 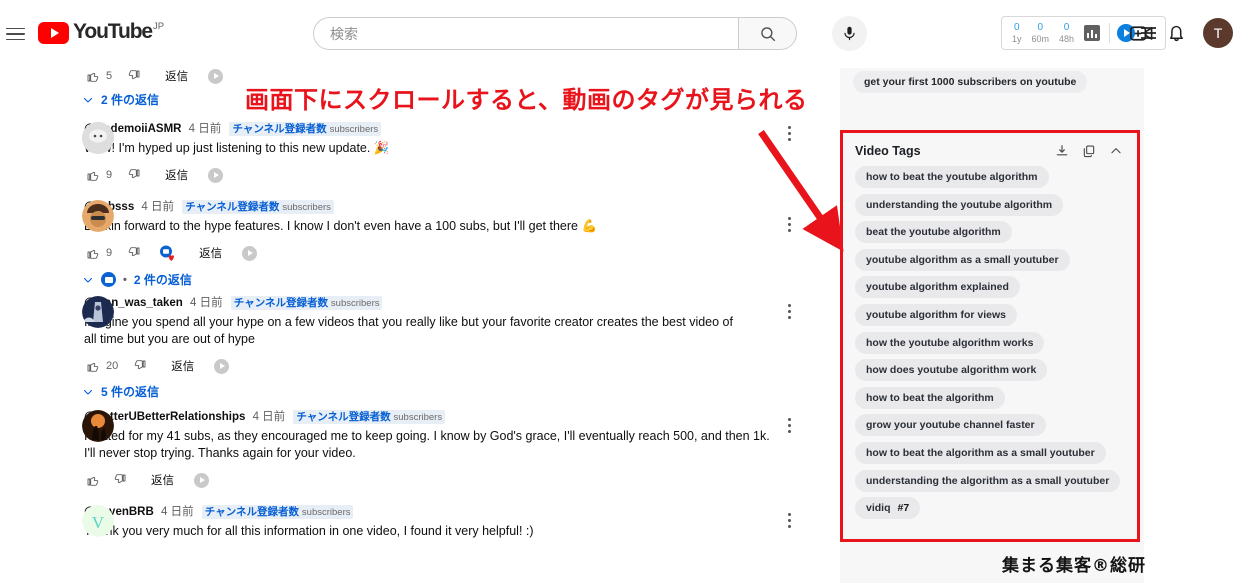 What do you see at coordinates (95, 480) in the screenshot?
I see `like-button` at bounding box center [95, 480].